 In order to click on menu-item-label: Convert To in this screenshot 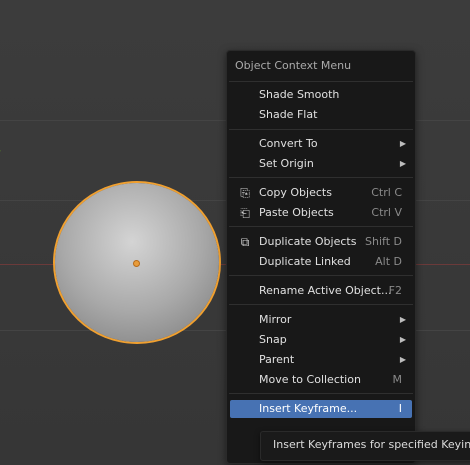, I will do `click(288, 143)`.